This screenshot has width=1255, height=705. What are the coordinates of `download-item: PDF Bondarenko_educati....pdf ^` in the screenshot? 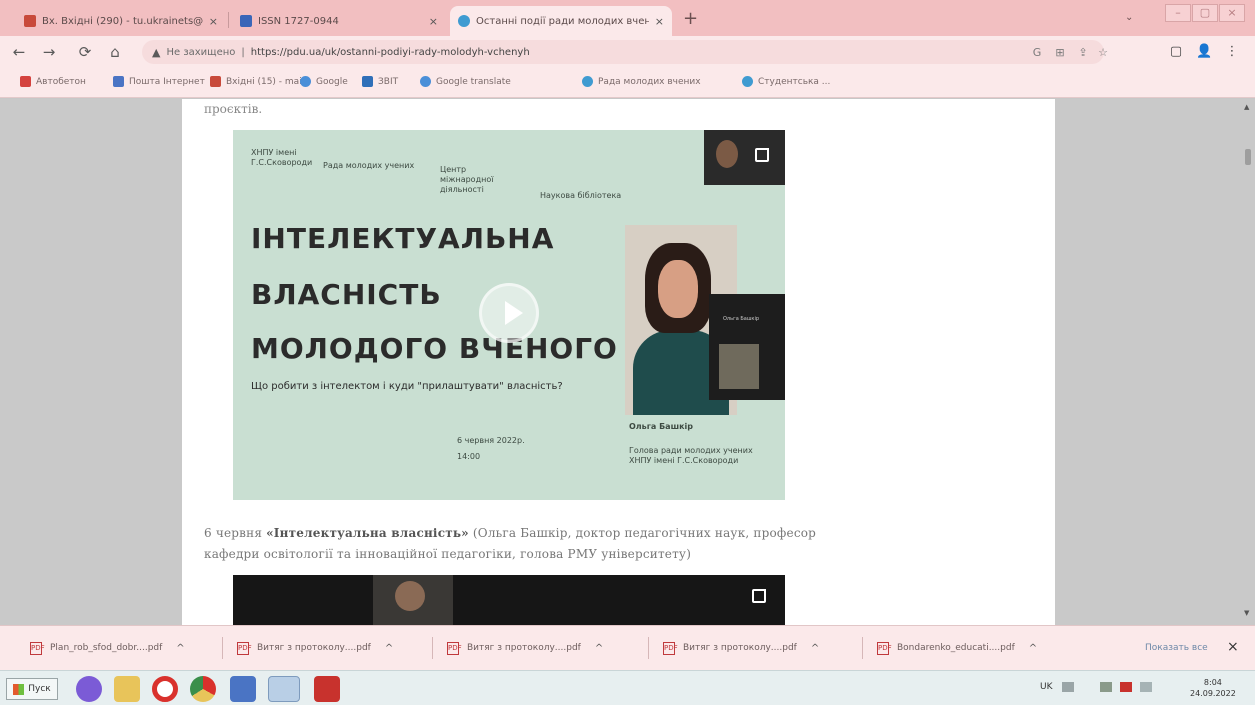 It's located at (957, 648).